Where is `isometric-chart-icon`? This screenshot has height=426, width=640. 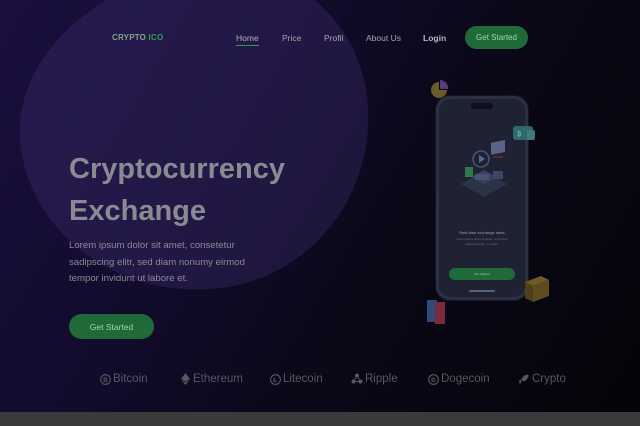
isometric-chart-icon is located at coordinates (484, 168).